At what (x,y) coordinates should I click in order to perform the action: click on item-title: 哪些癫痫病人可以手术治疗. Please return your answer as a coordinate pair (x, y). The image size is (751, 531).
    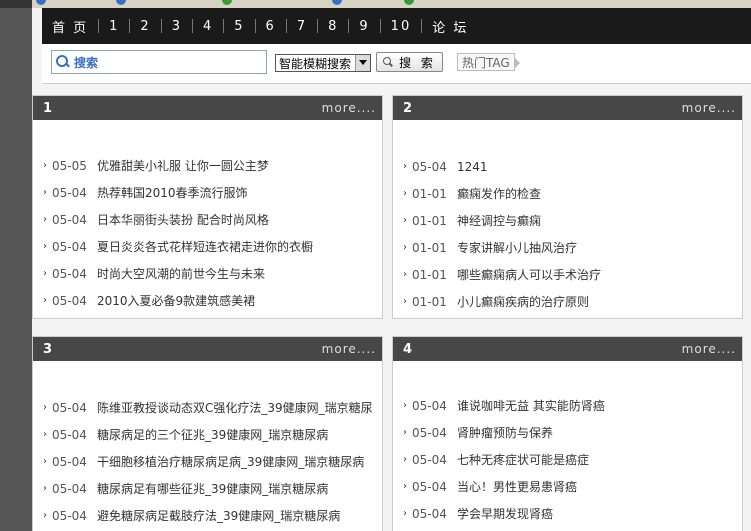
    Looking at the image, I should click on (529, 274).